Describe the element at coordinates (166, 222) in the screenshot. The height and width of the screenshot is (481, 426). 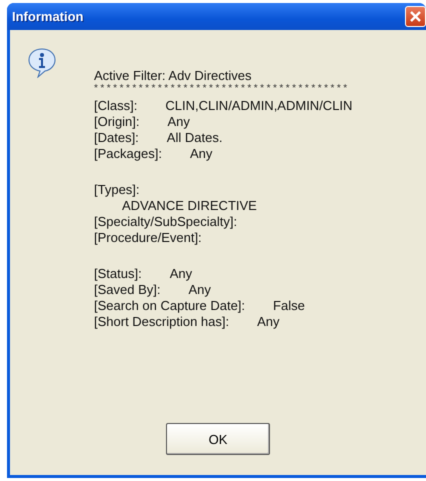
I see `filter-text: [Specialty/SubSpecialty]:` at that location.